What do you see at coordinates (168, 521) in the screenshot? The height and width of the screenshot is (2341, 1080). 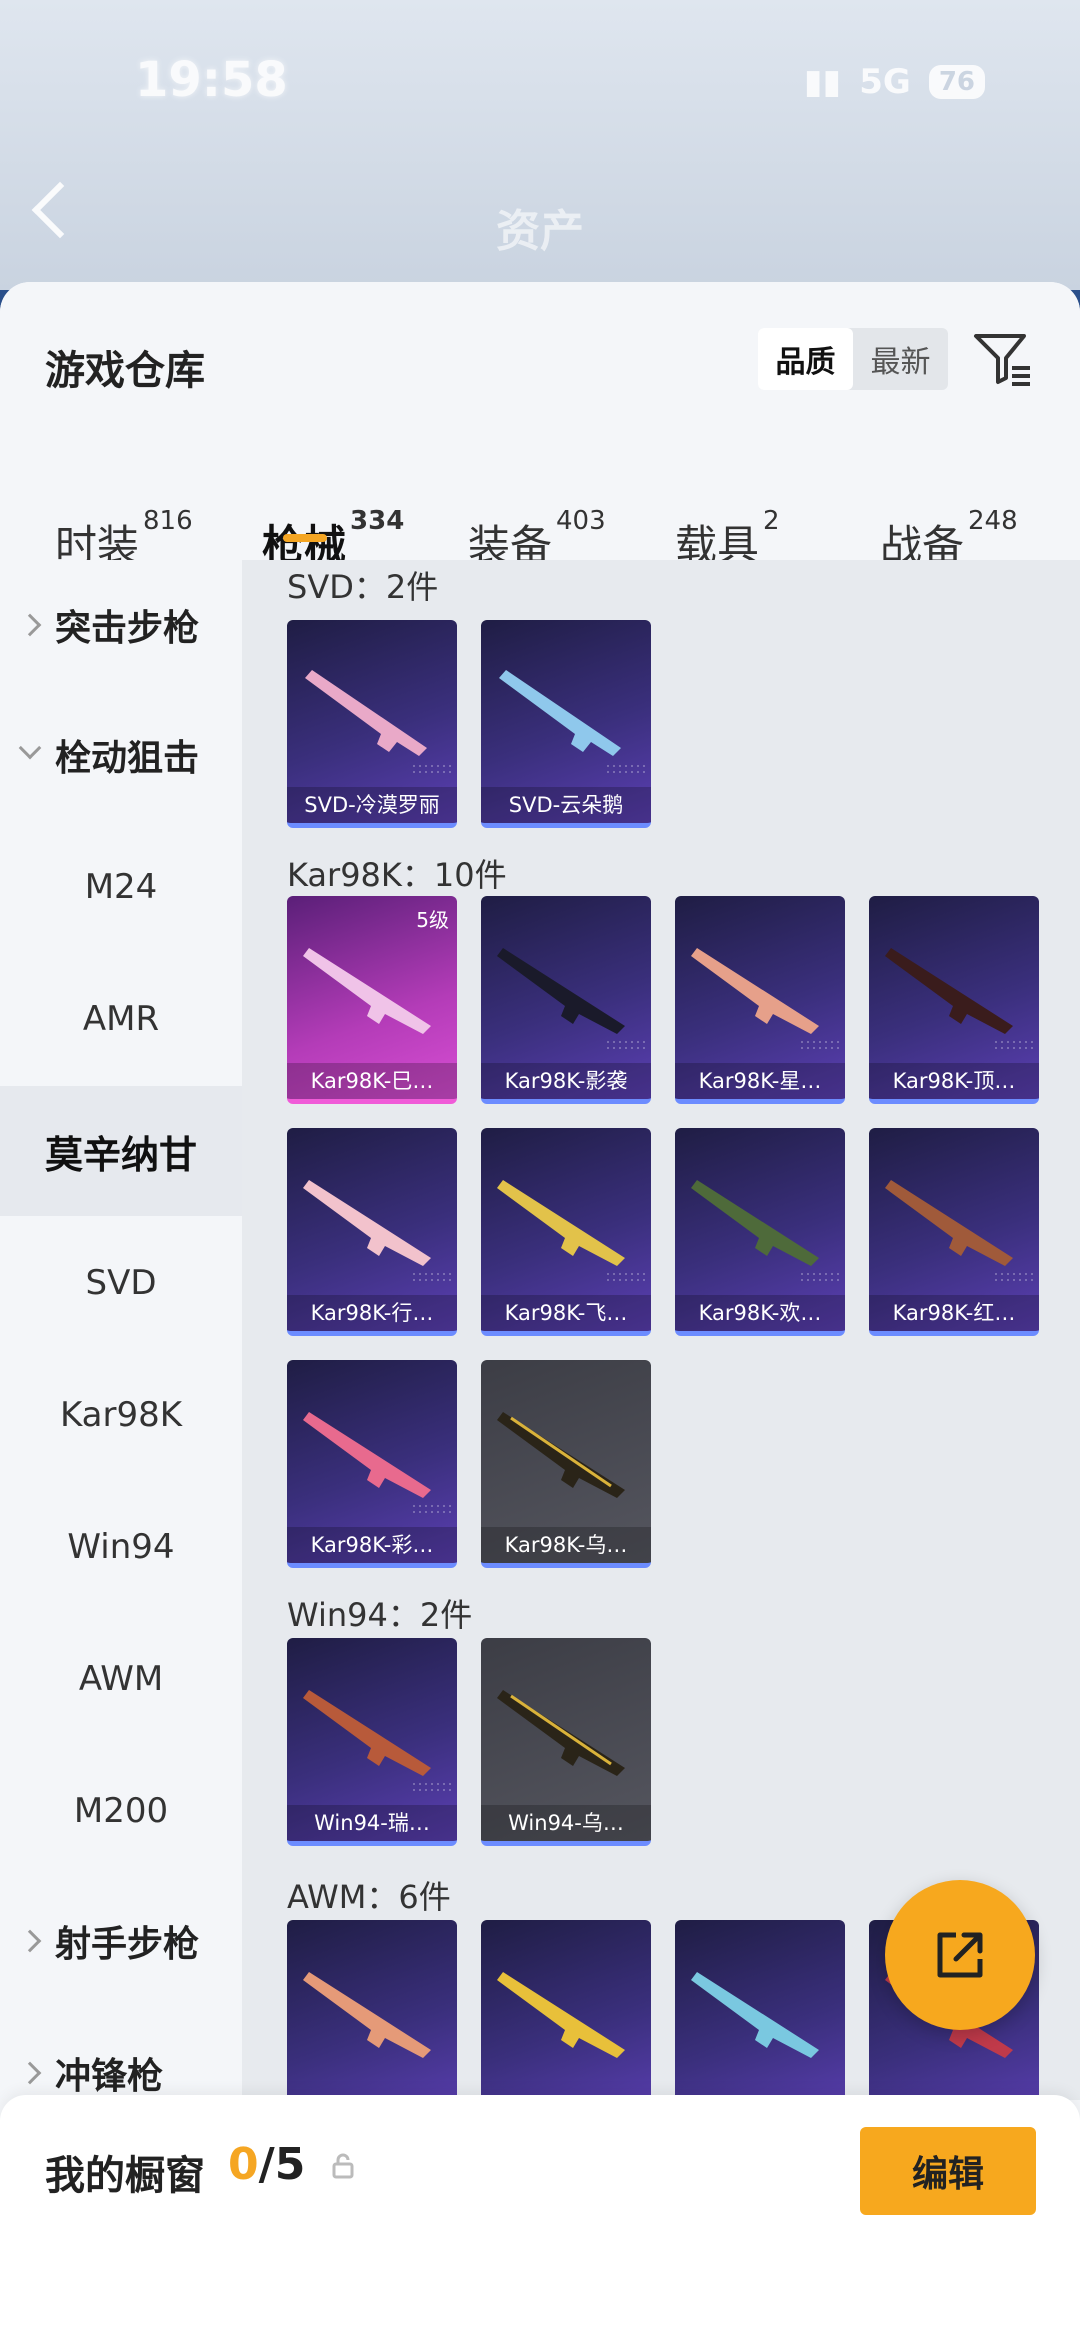 I see `tab-count: 816` at bounding box center [168, 521].